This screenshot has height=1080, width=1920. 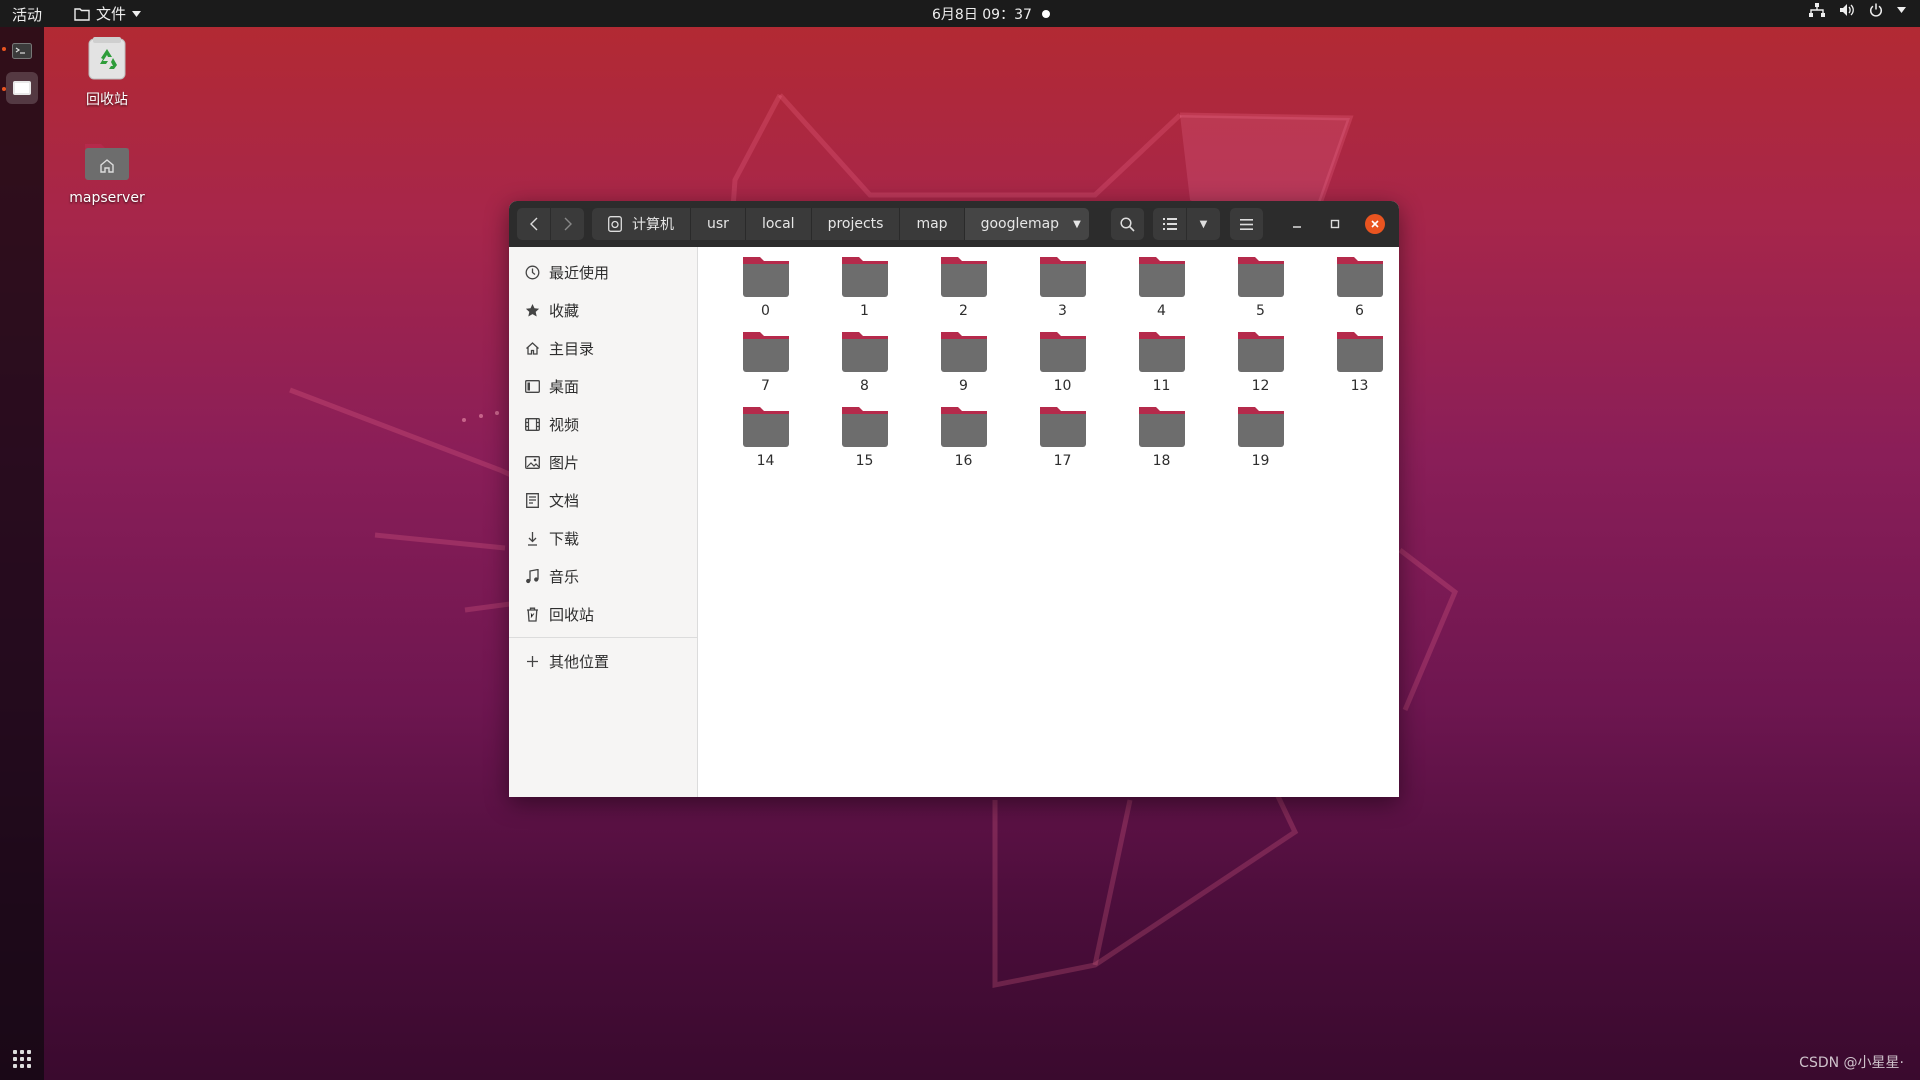 I want to click on folder-item: 1, so click(x=864, y=292).